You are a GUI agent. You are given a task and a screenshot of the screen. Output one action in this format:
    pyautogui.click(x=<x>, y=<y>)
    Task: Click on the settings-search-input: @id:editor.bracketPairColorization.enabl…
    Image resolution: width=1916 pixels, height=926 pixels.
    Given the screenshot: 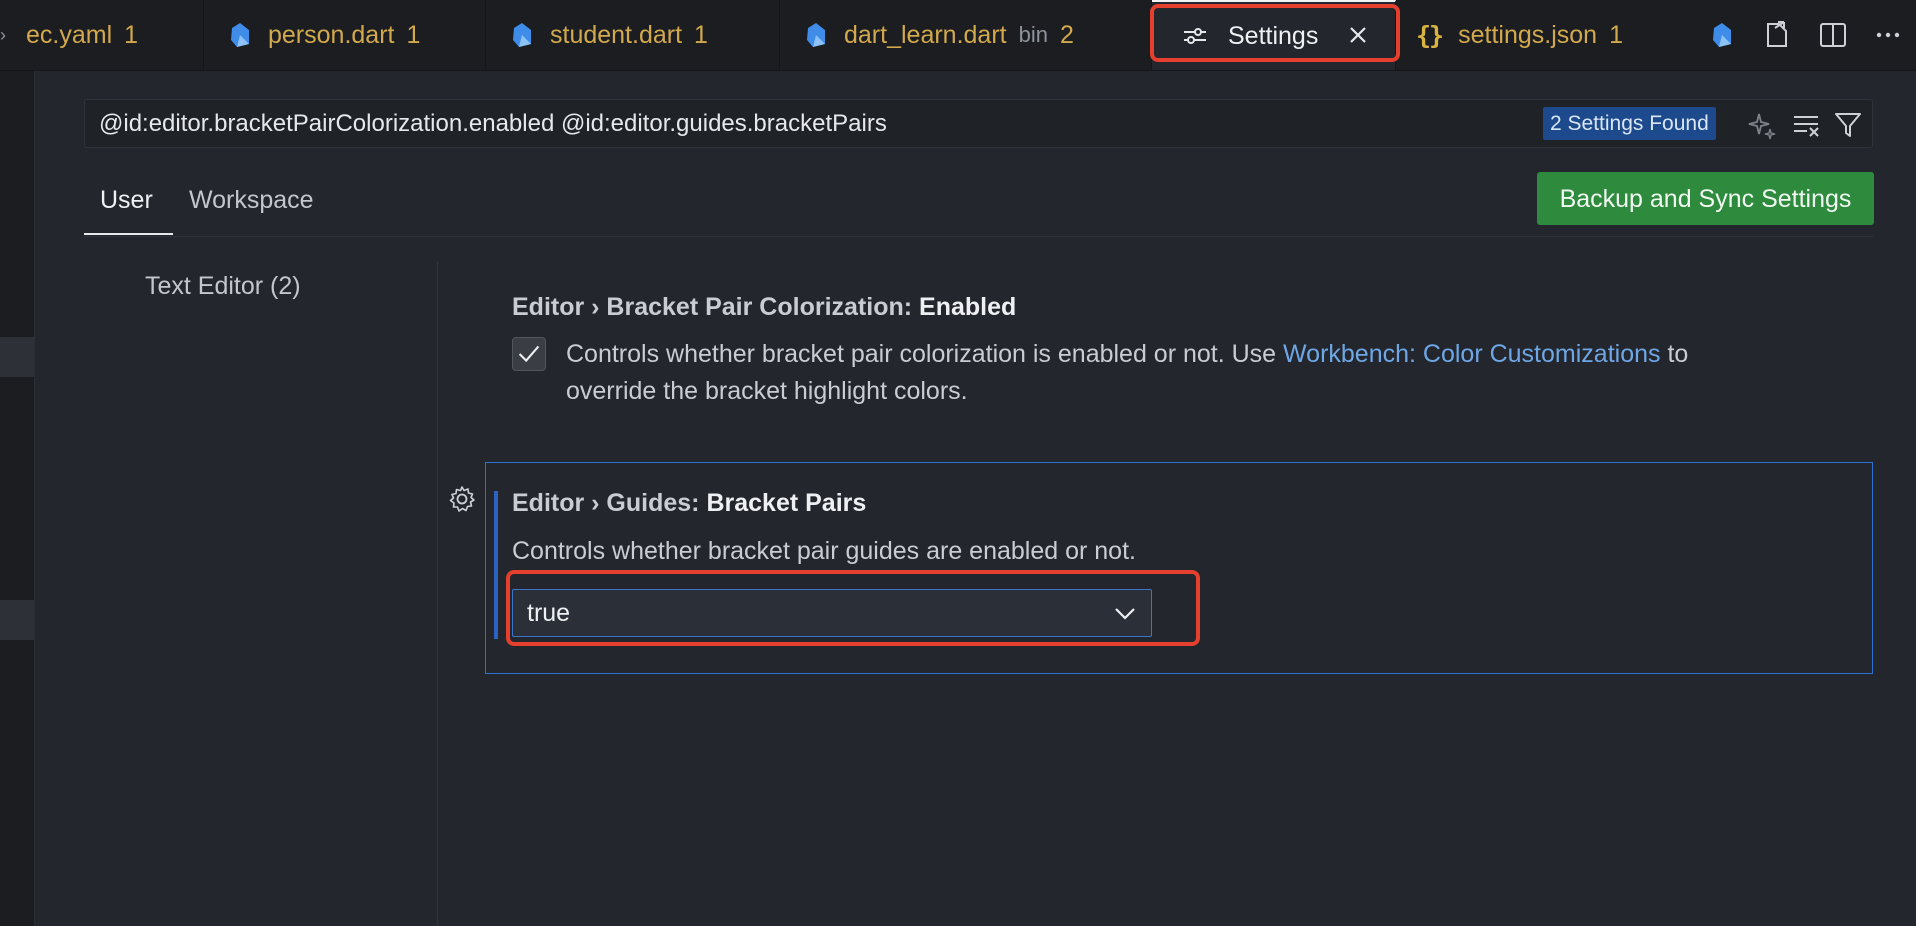 What is the action you would take?
    pyautogui.click(x=978, y=123)
    